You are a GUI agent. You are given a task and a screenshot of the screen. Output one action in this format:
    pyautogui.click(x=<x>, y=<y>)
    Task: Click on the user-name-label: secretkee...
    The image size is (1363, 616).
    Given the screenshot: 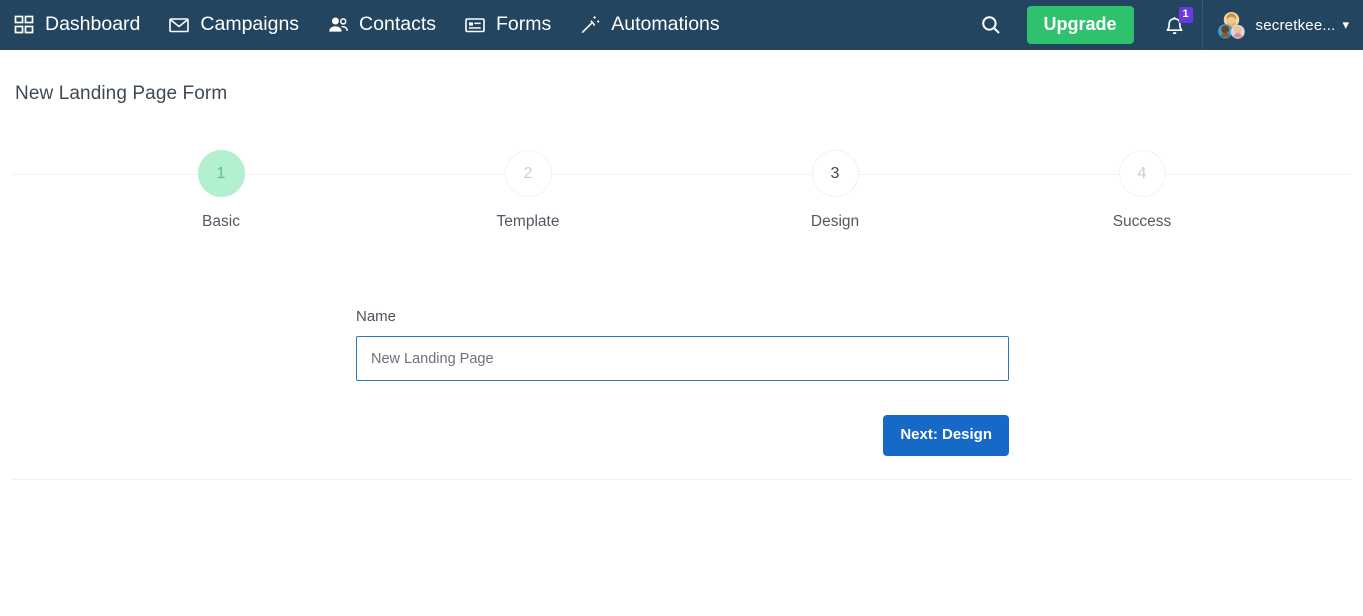 What is the action you would take?
    pyautogui.click(x=1295, y=25)
    